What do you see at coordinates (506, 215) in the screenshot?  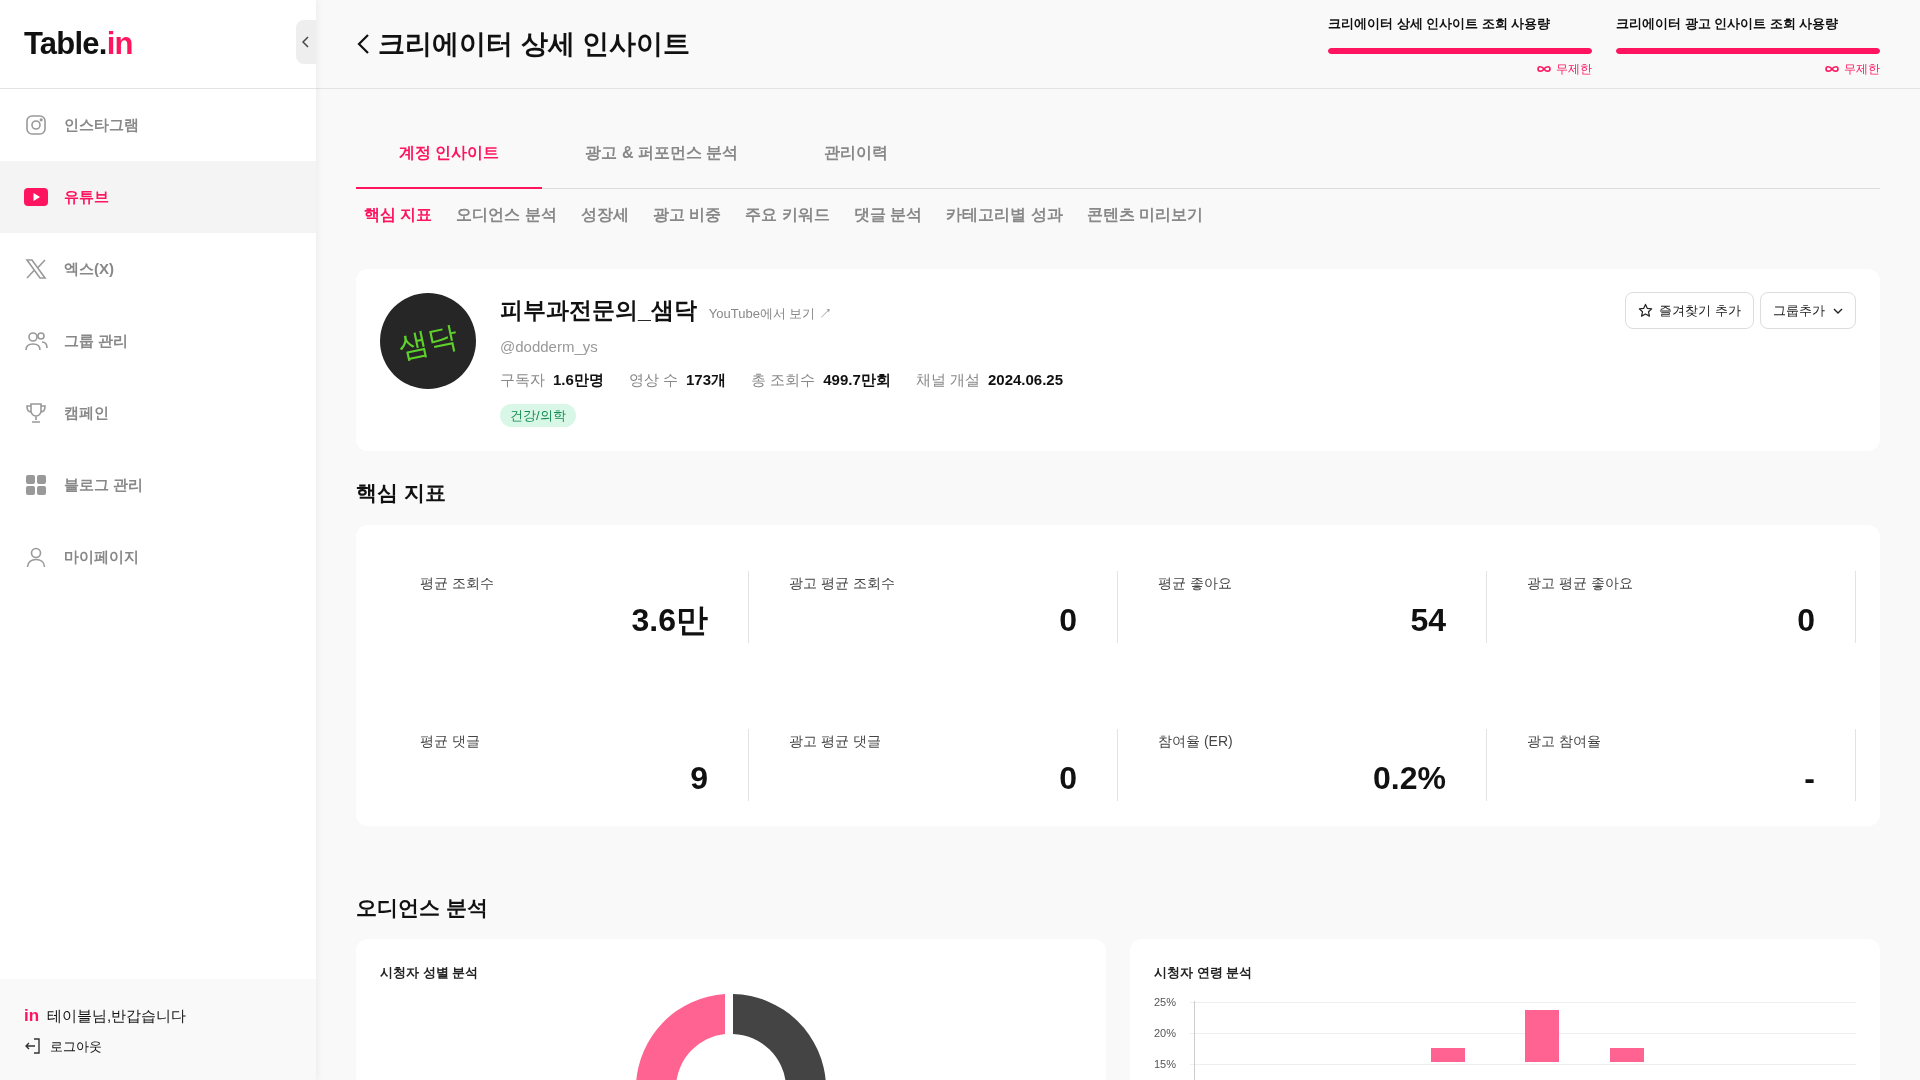 I see `sub-tab: 오디언스 분석` at bounding box center [506, 215].